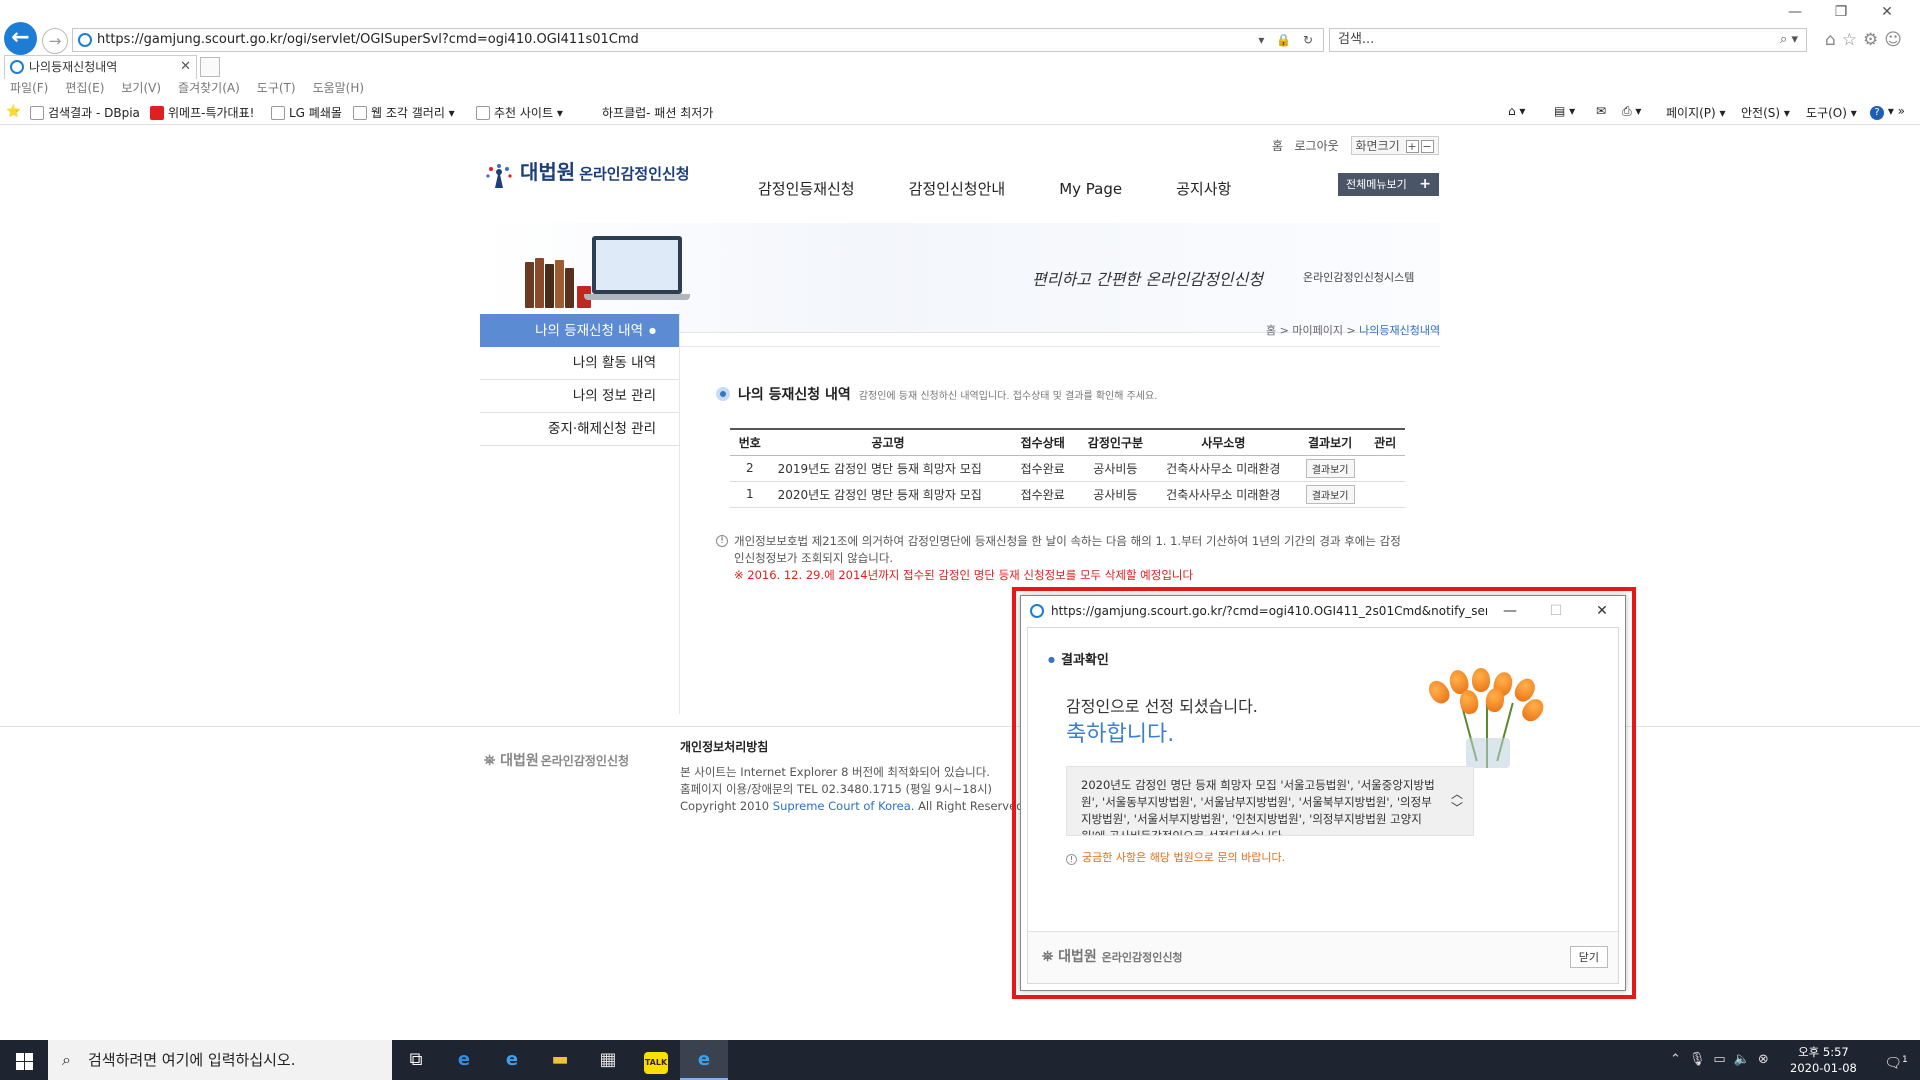 The width and height of the screenshot is (1920, 1080). Describe the element at coordinates (1271, 330) in the screenshot. I see `crumb-home: 홈` at that location.